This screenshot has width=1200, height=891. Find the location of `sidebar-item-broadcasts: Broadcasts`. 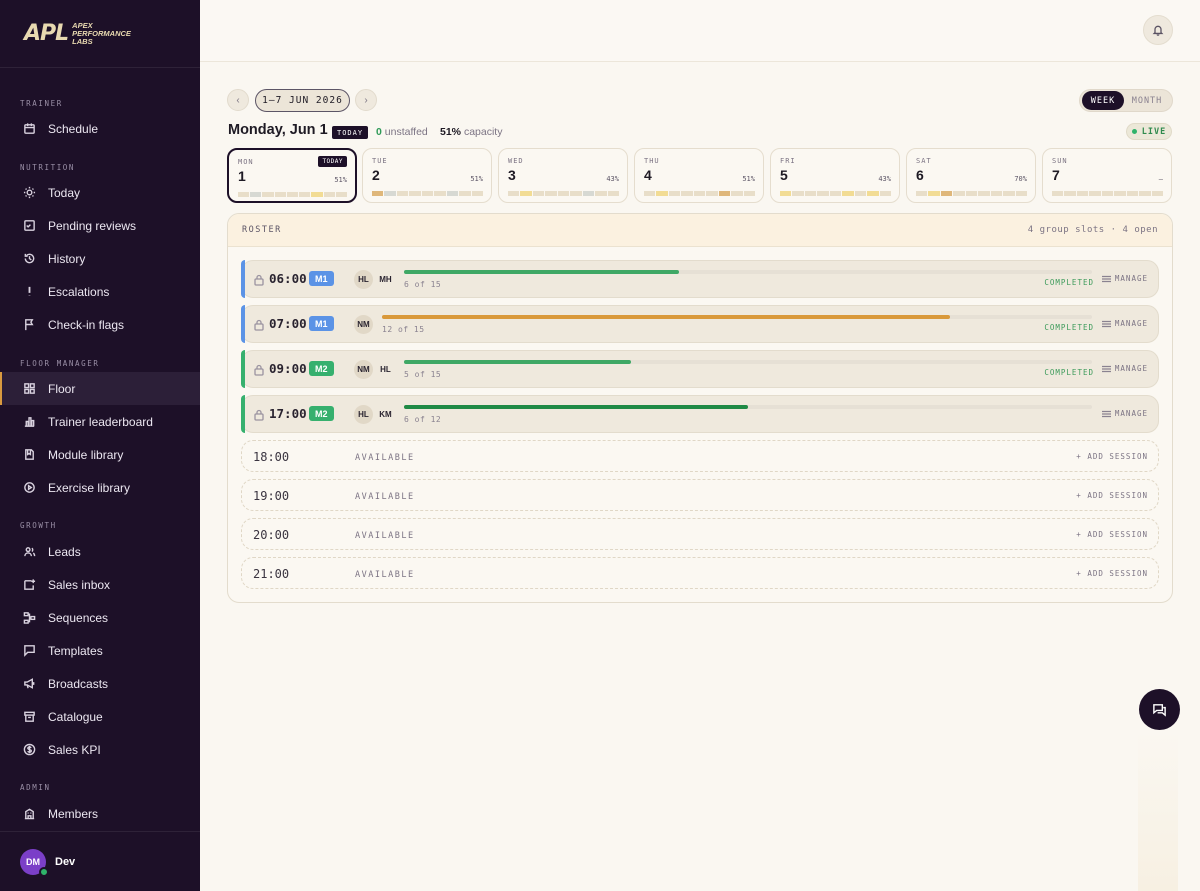

sidebar-item-broadcasts: Broadcasts is located at coordinates (100, 683).